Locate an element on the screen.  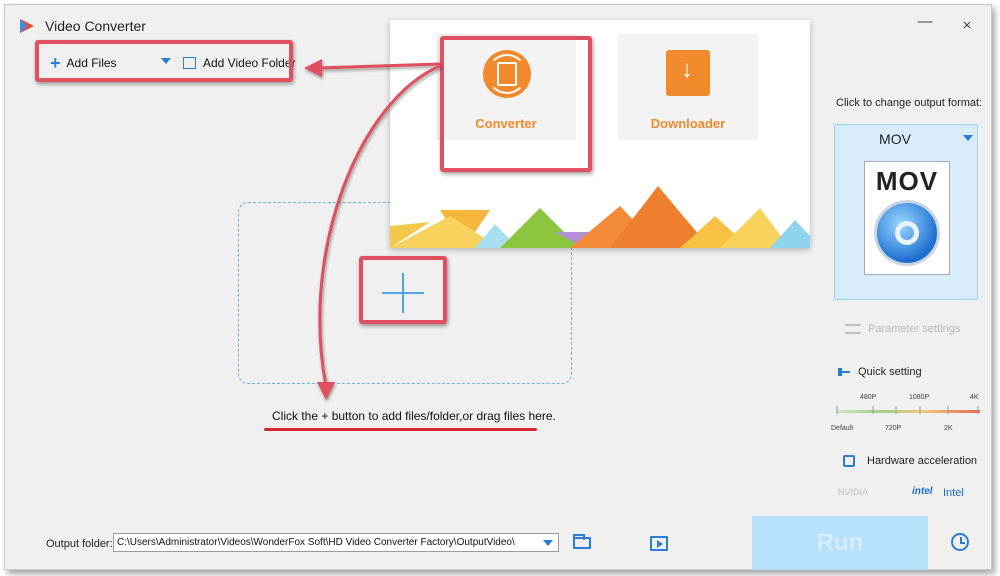
hardware-acceleration-label: Hardware acceleration is located at coordinates (910, 461).